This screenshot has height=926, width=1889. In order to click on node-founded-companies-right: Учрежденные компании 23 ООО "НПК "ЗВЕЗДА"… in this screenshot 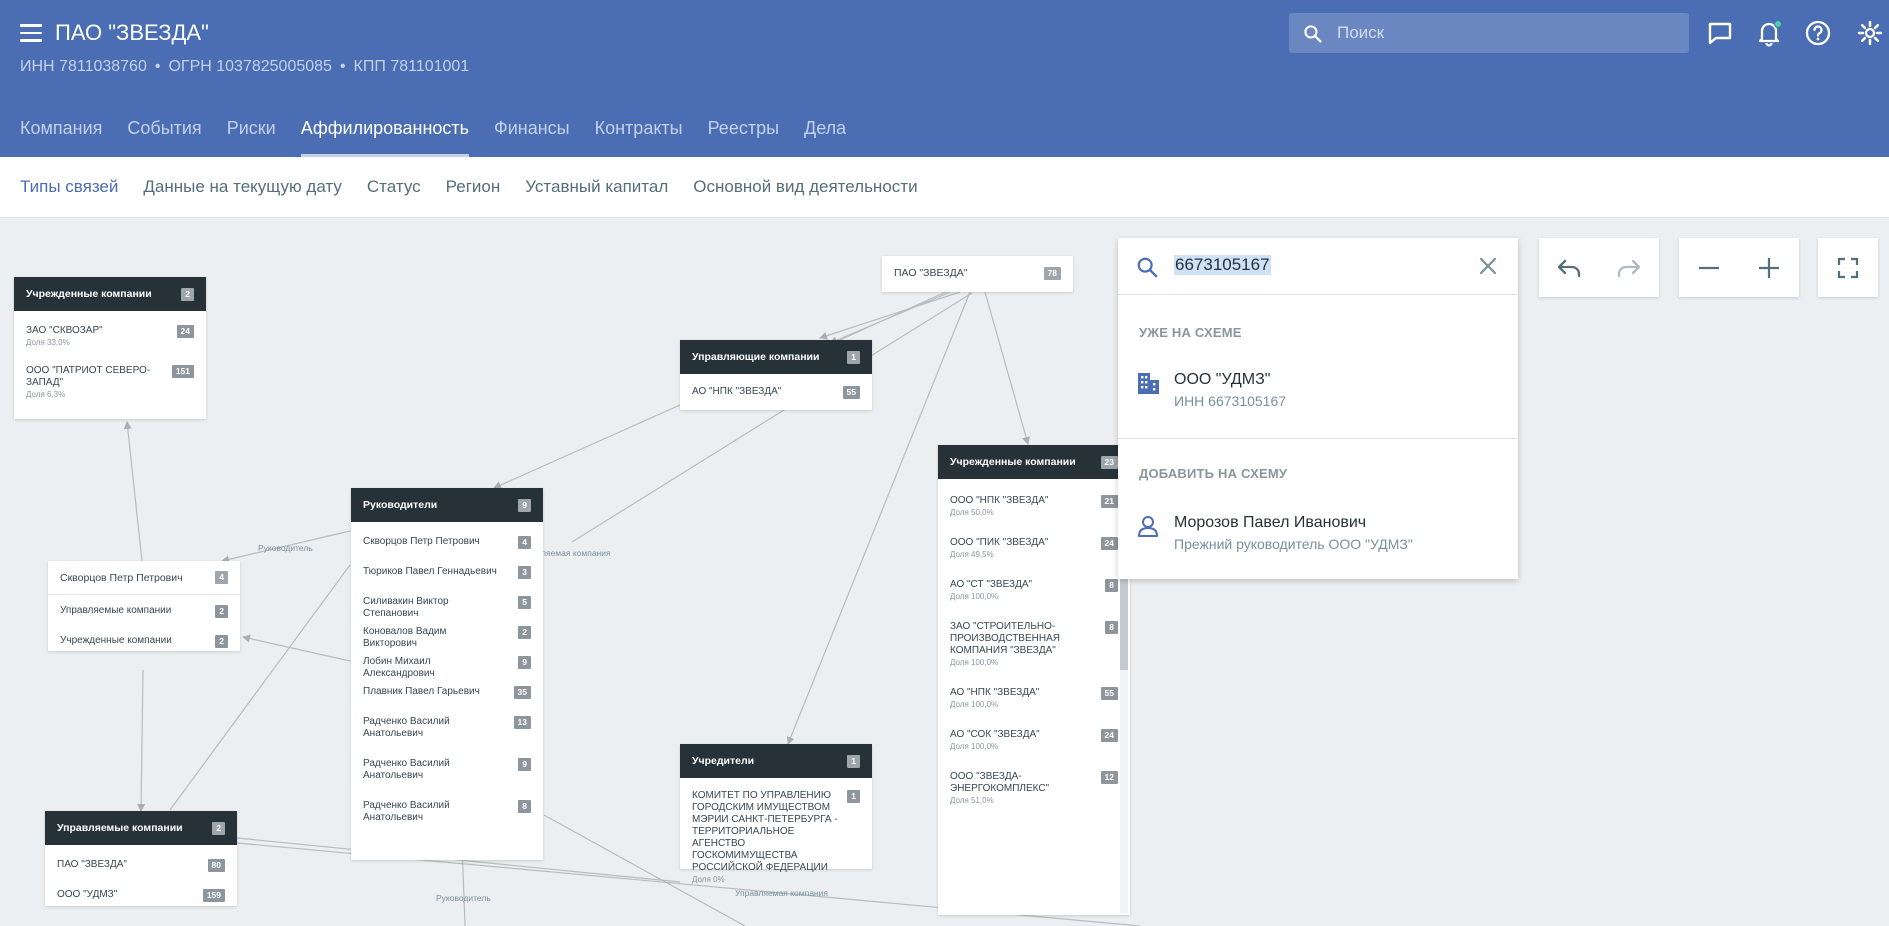, I will do `click(1034, 680)`.